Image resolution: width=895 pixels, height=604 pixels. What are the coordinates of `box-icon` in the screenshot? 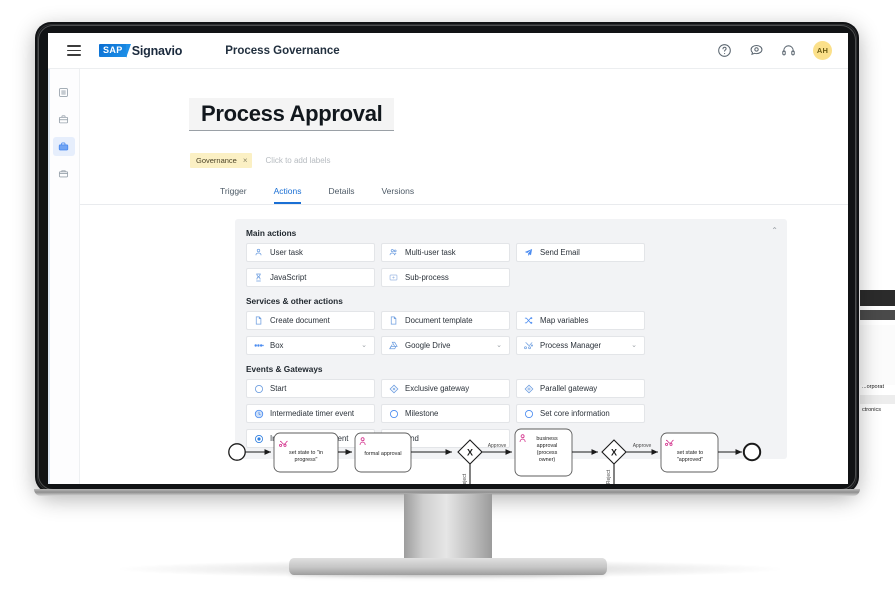 It's located at (258, 345).